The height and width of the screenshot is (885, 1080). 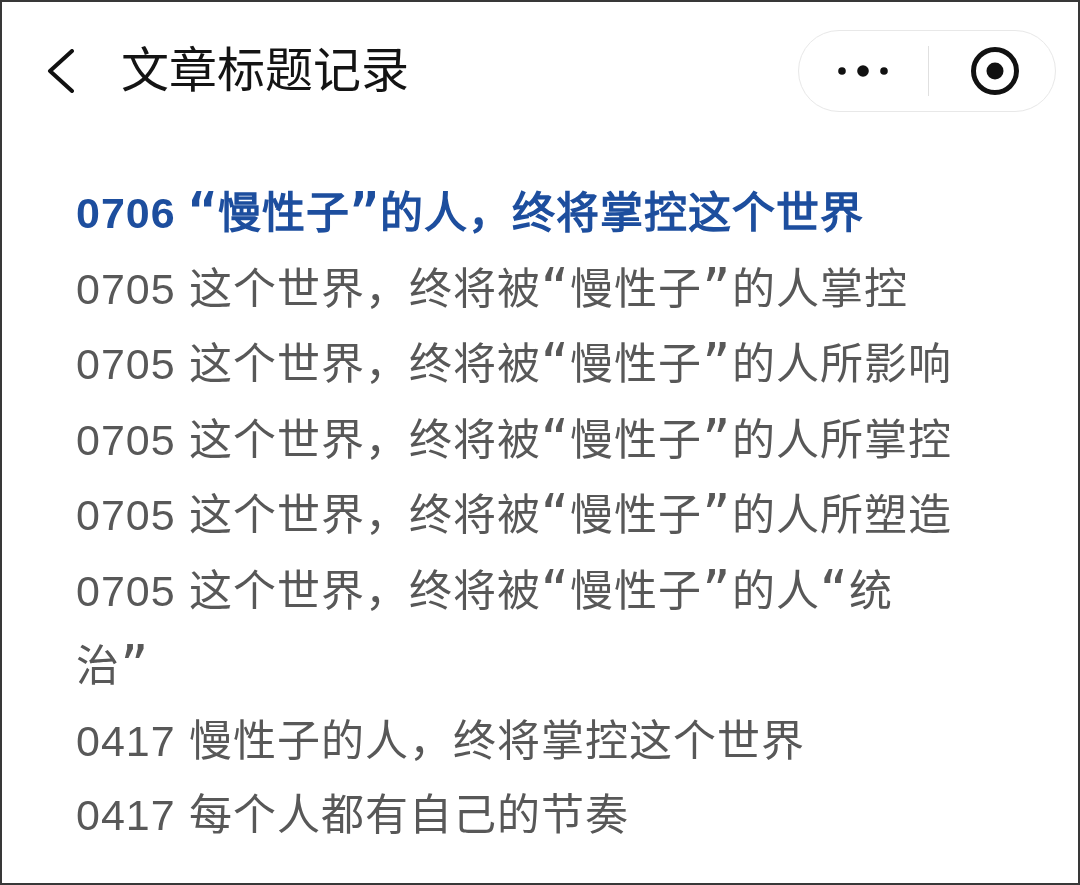 What do you see at coordinates (517, 213) in the screenshot?
I see `title-item: 0706 “慢性子”的人，终将掌控这个世界` at bounding box center [517, 213].